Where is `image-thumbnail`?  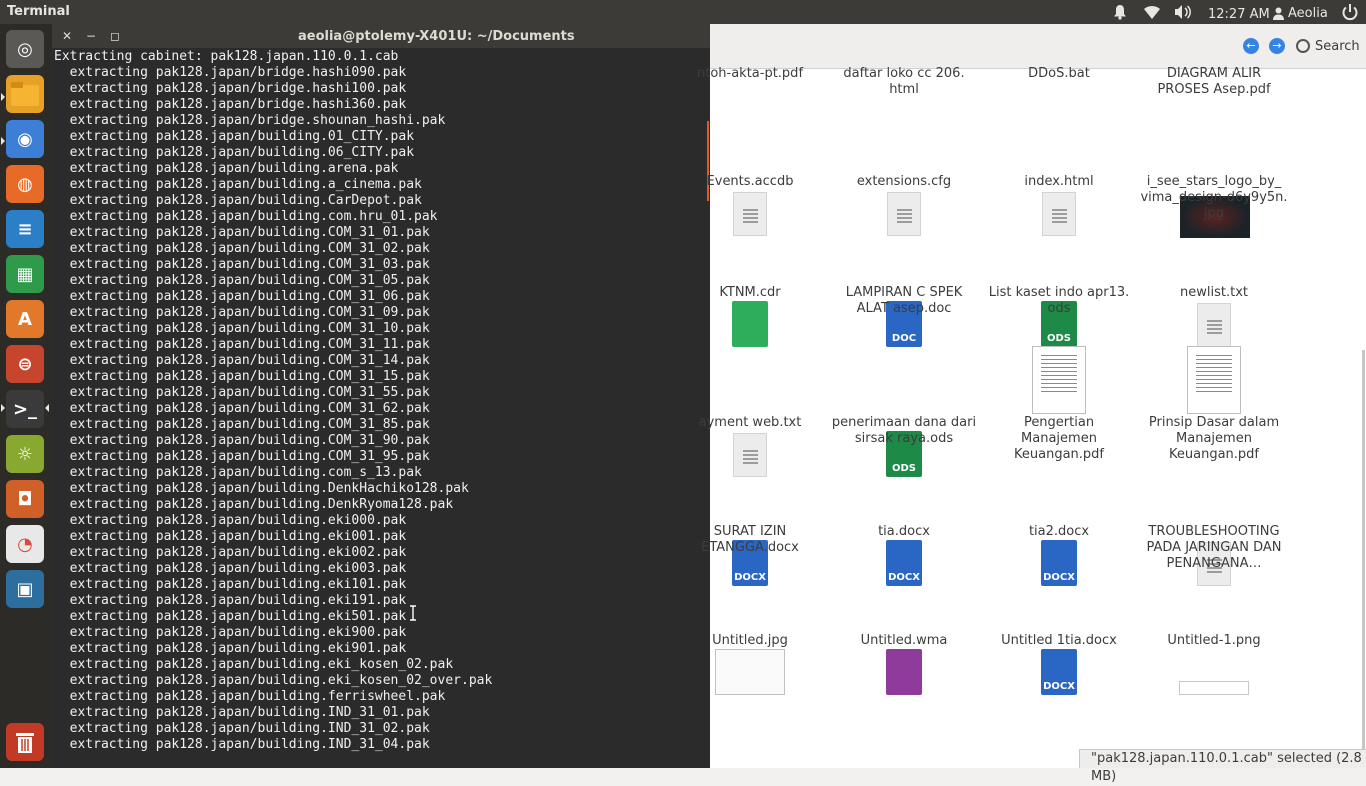 image-thumbnail is located at coordinates (750, 672).